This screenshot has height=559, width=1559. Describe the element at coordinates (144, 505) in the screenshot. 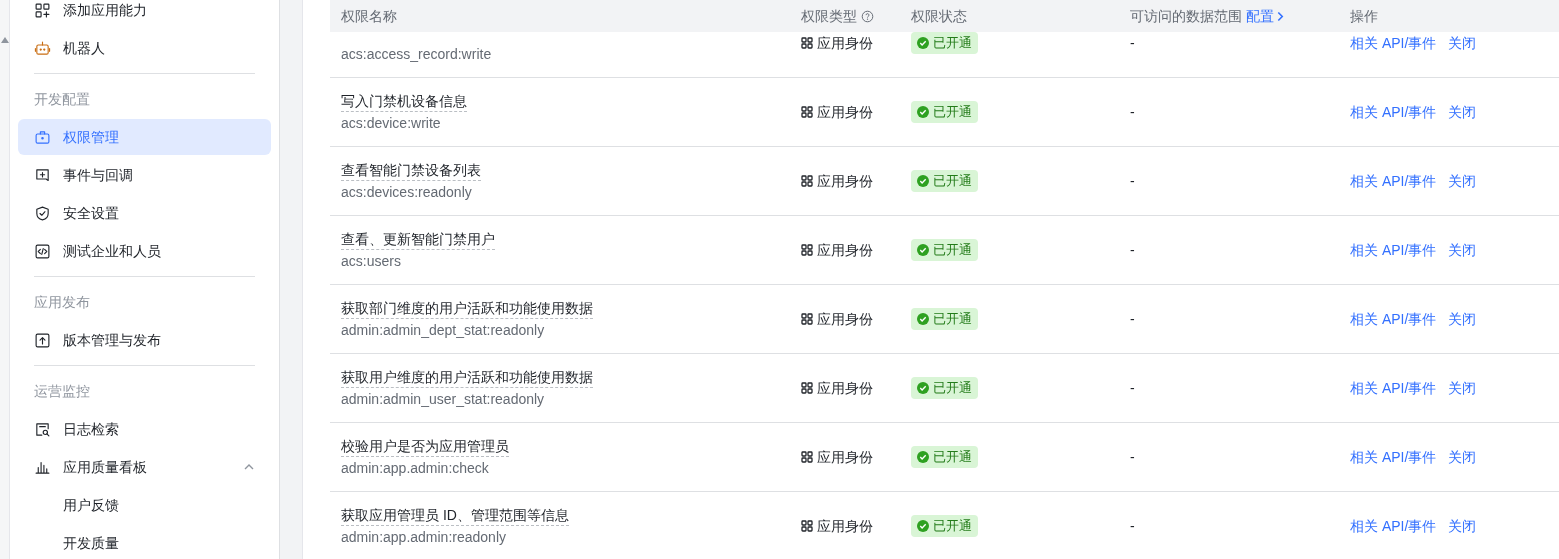

I see `sidebar-subitem: 用户反馈` at that location.